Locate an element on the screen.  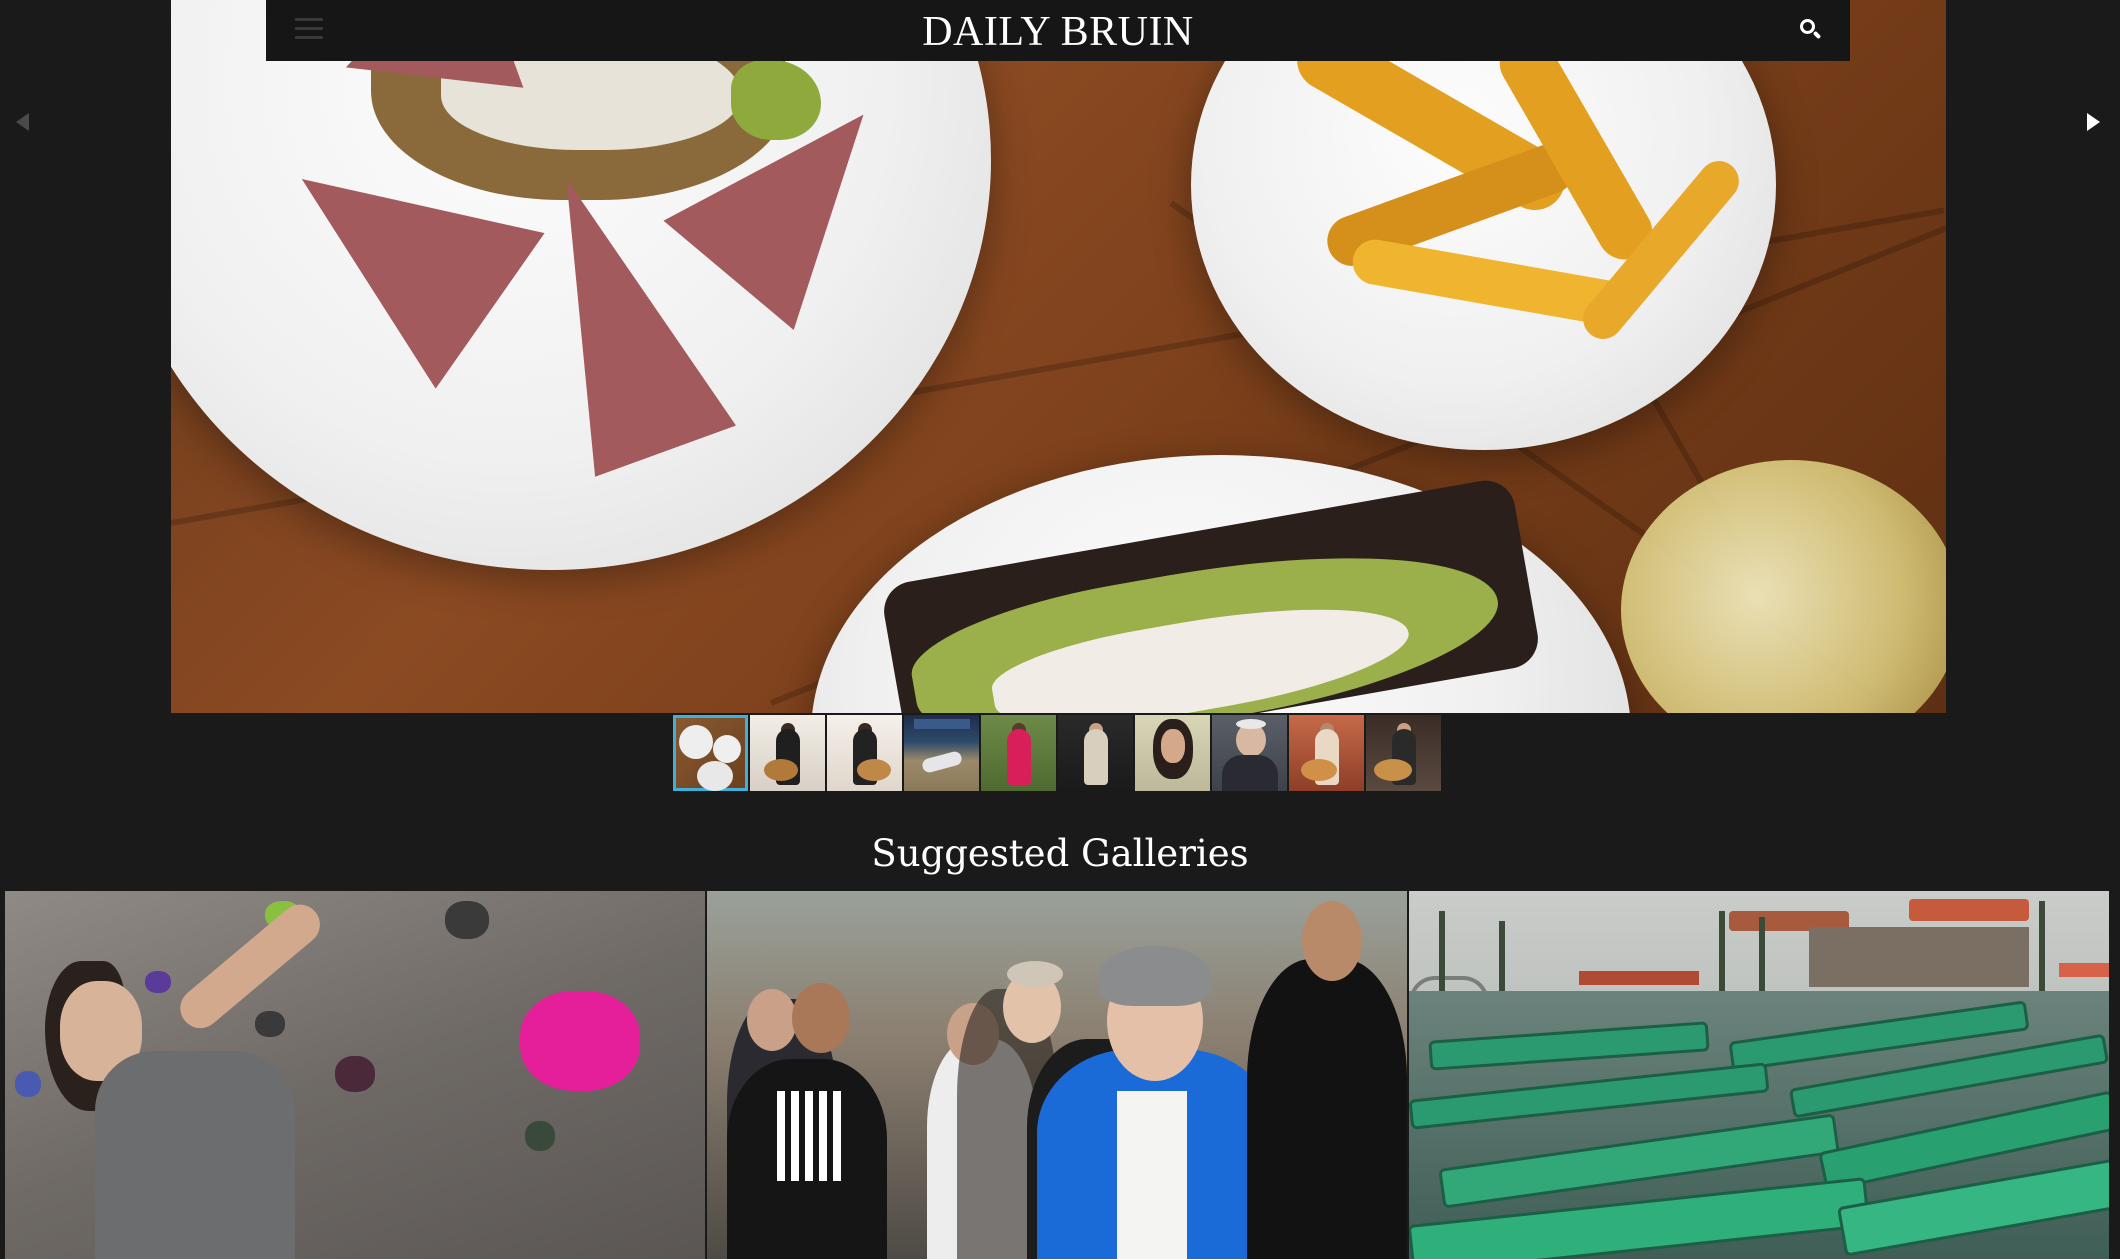
gallery-card-crowd is located at coordinates (1057, 1075).